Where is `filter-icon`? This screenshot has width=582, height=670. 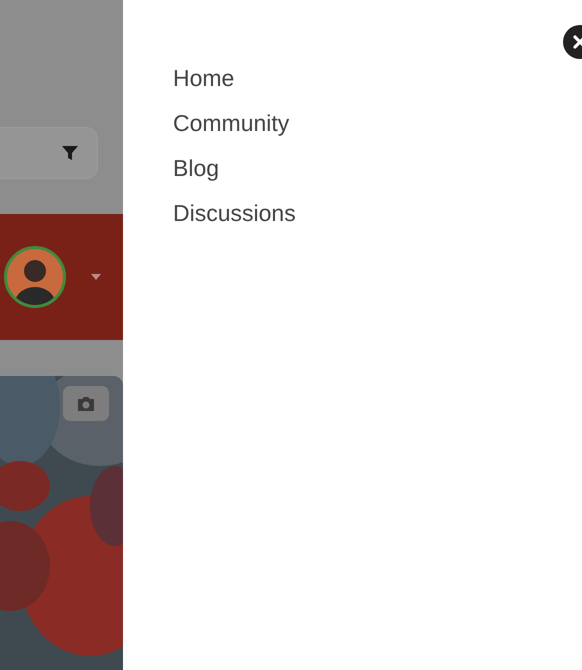 filter-icon is located at coordinates (70, 153).